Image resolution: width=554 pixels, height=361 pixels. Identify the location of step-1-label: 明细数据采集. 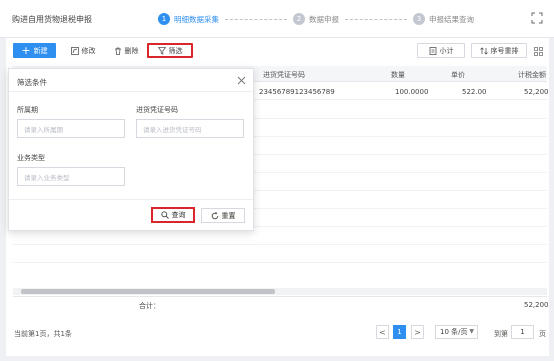
(196, 19).